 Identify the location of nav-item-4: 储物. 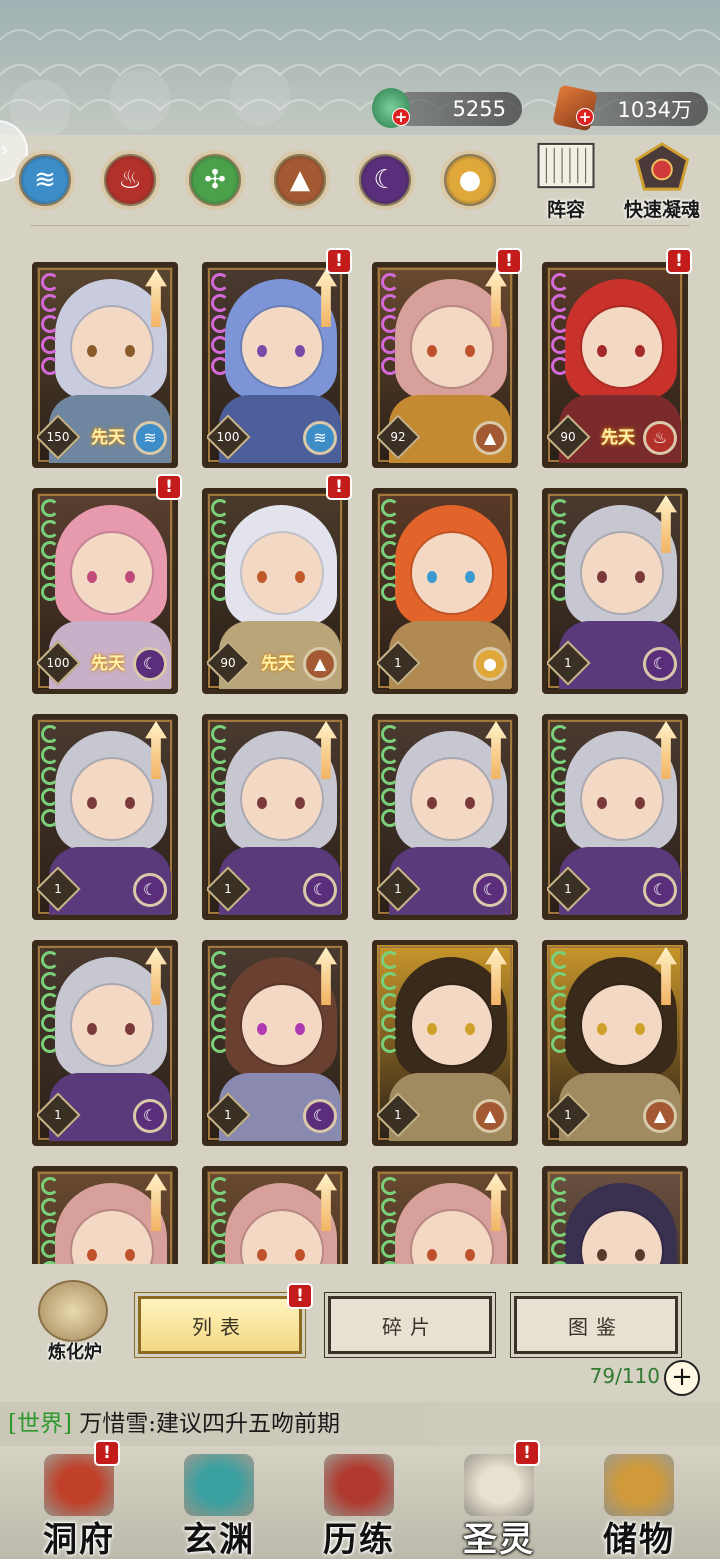
(639, 1502).